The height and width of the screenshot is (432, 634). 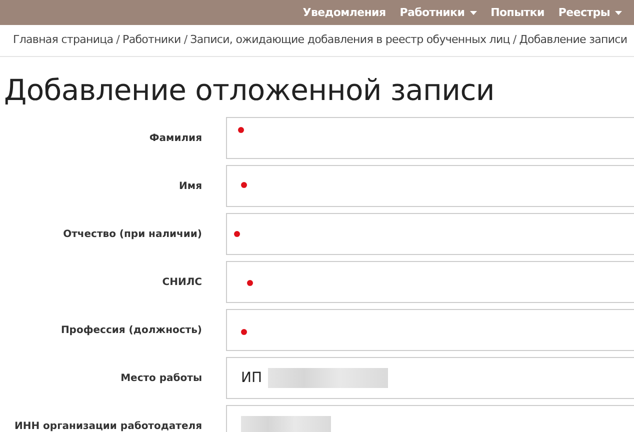 I want to click on breadcrumb-item: Работники, so click(x=151, y=39).